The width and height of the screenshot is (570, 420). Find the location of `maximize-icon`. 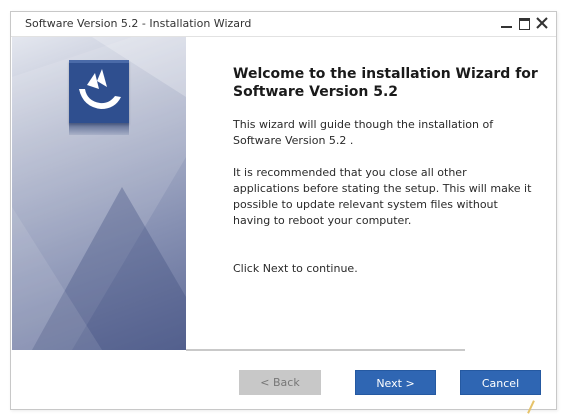

maximize-icon is located at coordinates (524, 23).